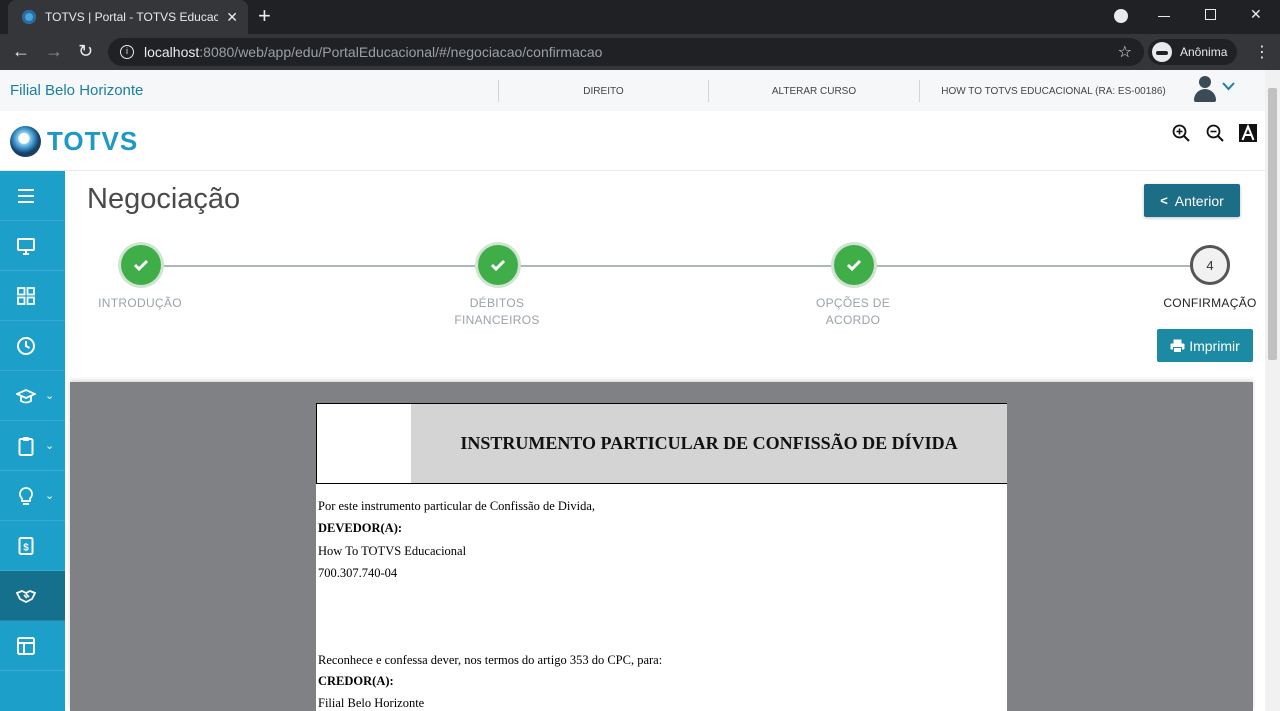 Image resolution: width=1280 pixels, height=711 pixels. Describe the element at coordinates (26, 246) in the screenshot. I see `monitor-icon` at that location.